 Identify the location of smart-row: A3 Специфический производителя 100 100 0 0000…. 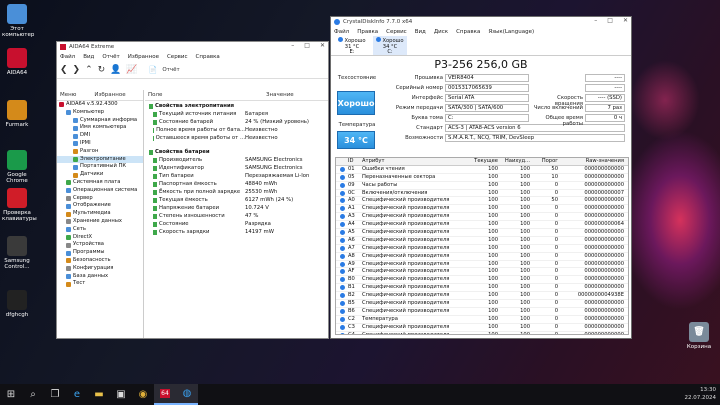
(482, 217).